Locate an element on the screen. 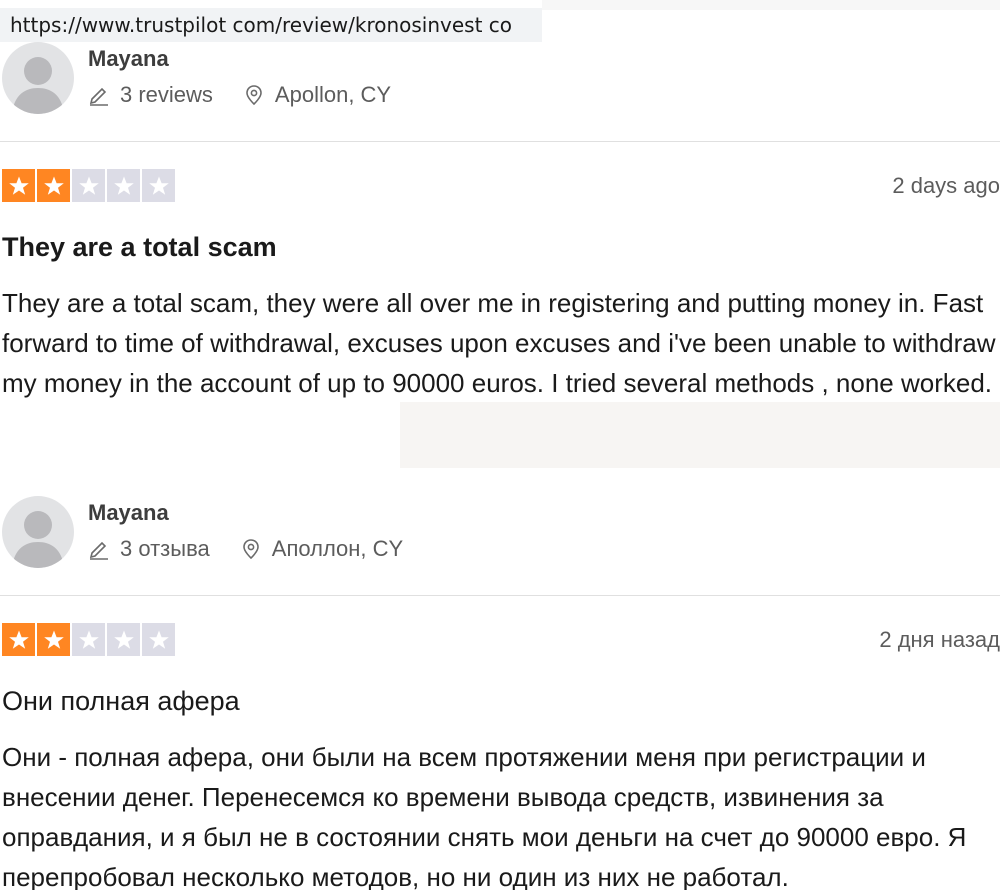 This screenshot has height=890, width=1000. reviewer-card: Mayana 3 отзыва Аполлон, CY is located at coordinates (500, 541).